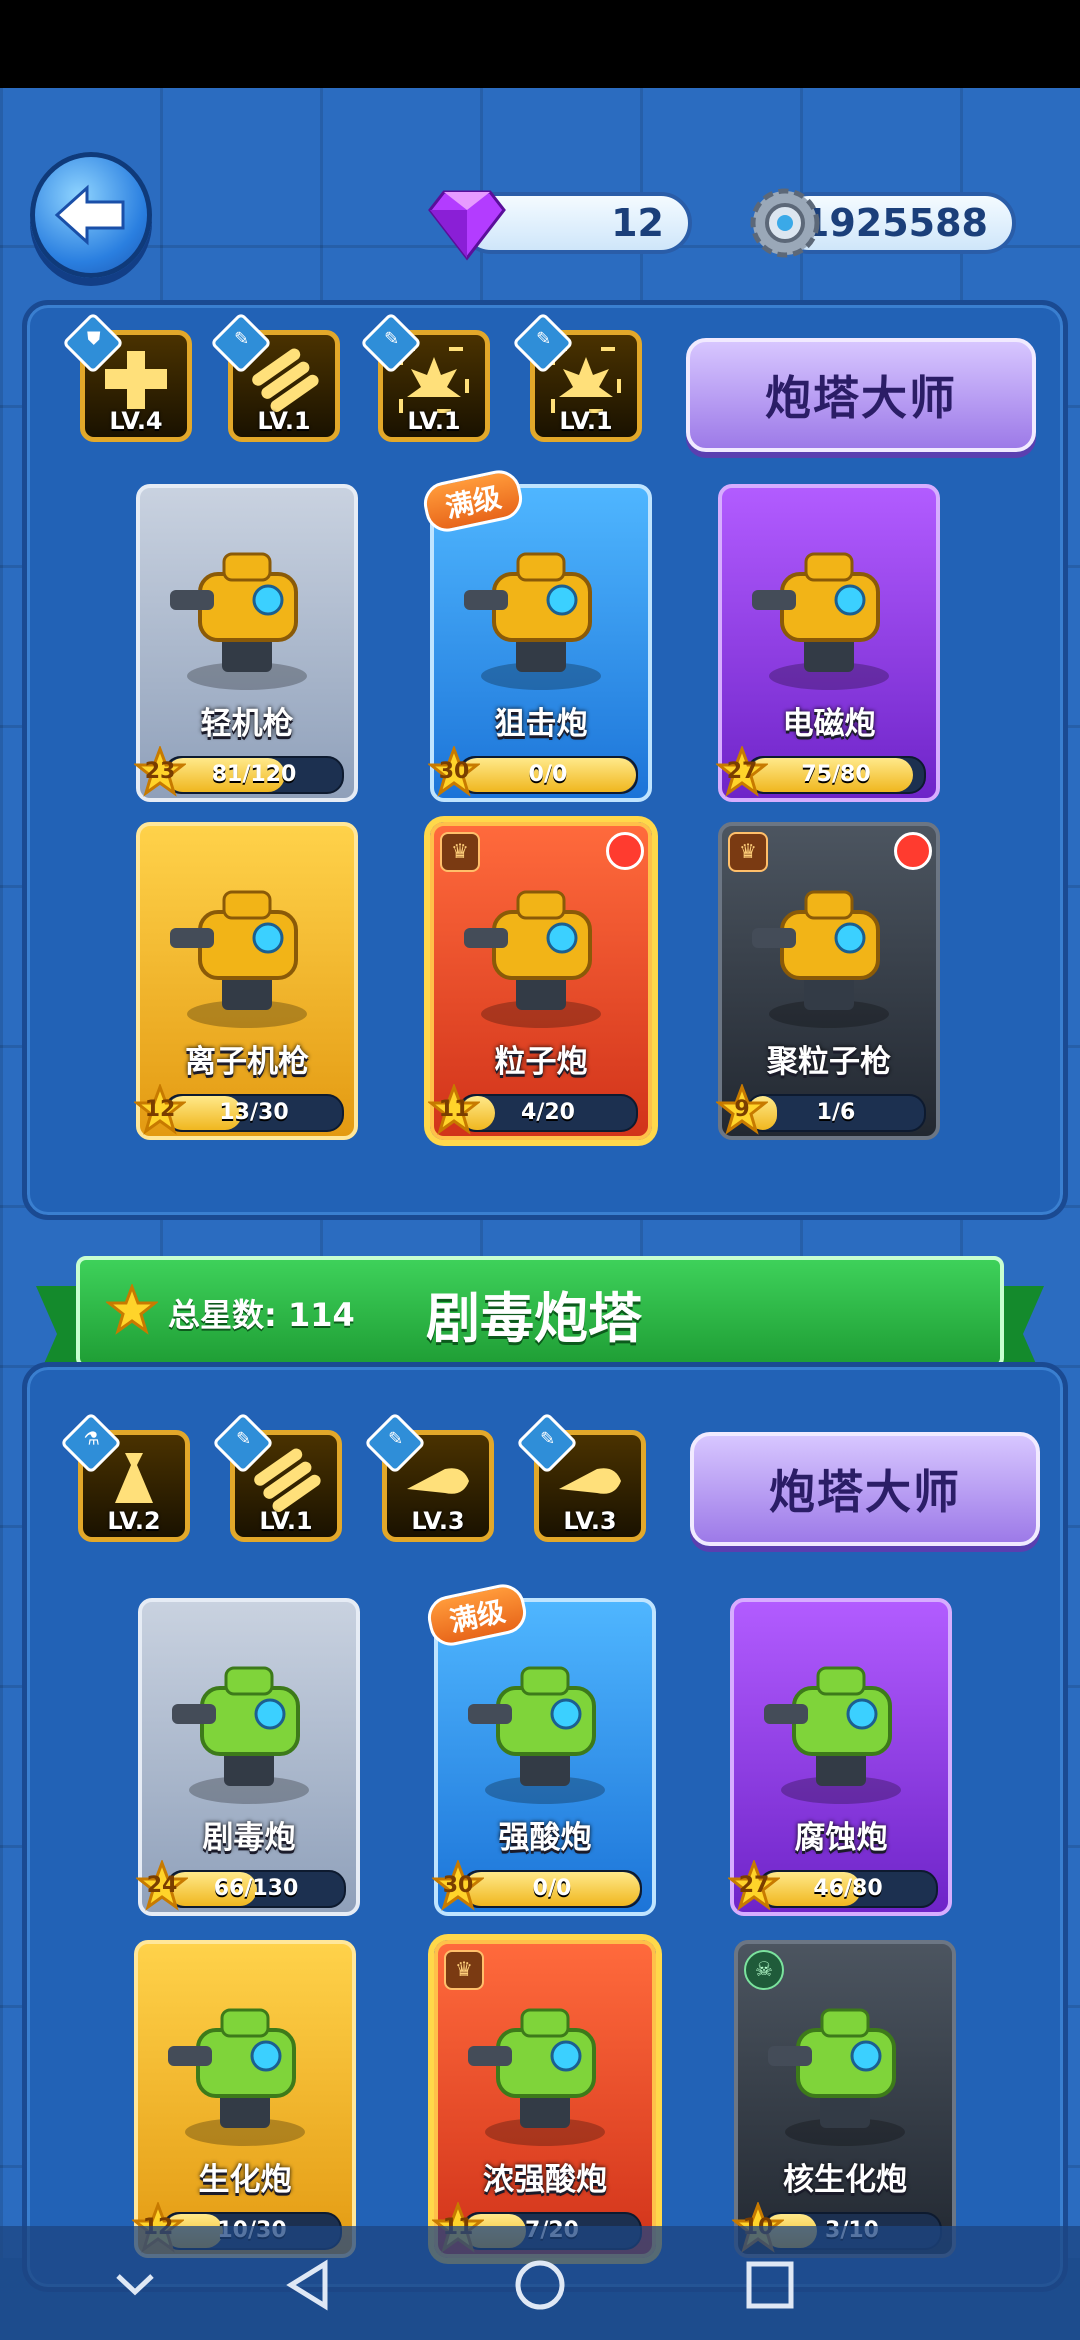 The height and width of the screenshot is (2340, 1080). Describe the element at coordinates (124, 1476) in the screenshot. I see `skill-slot: ⚗ LV.2` at that location.